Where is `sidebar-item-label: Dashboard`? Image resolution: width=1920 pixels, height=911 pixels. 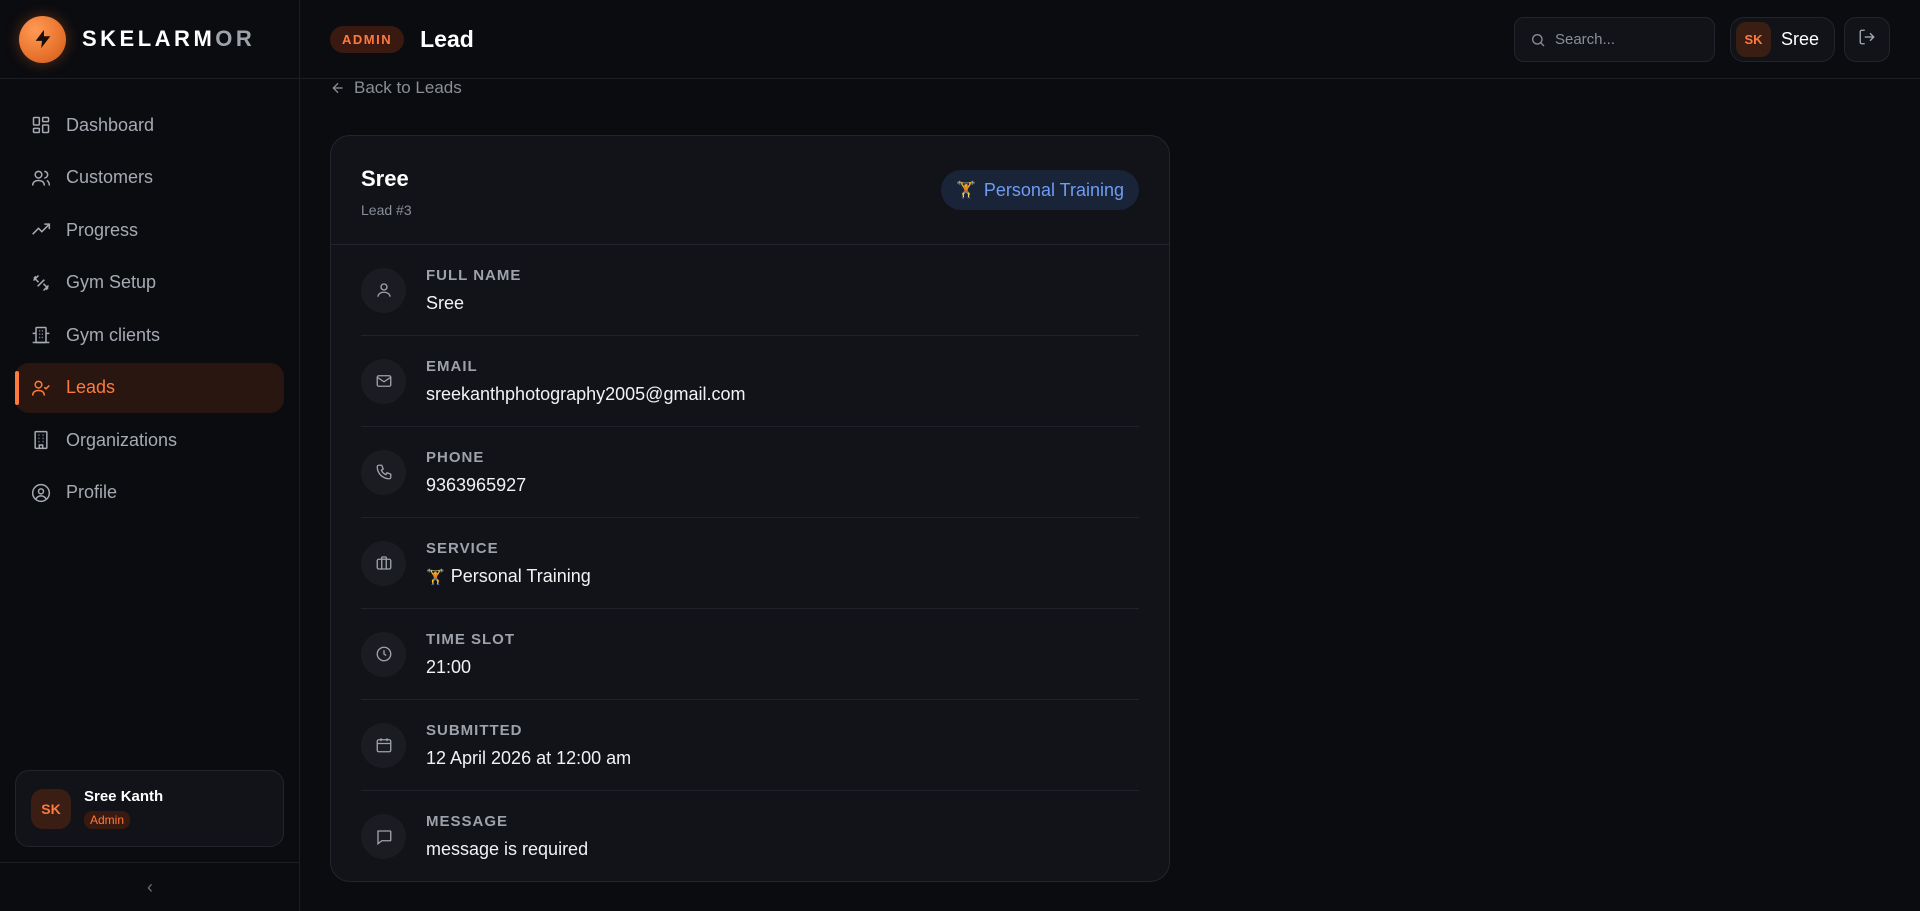 sidebar-item-label: Dashboard is located at coordinates (110, 124).